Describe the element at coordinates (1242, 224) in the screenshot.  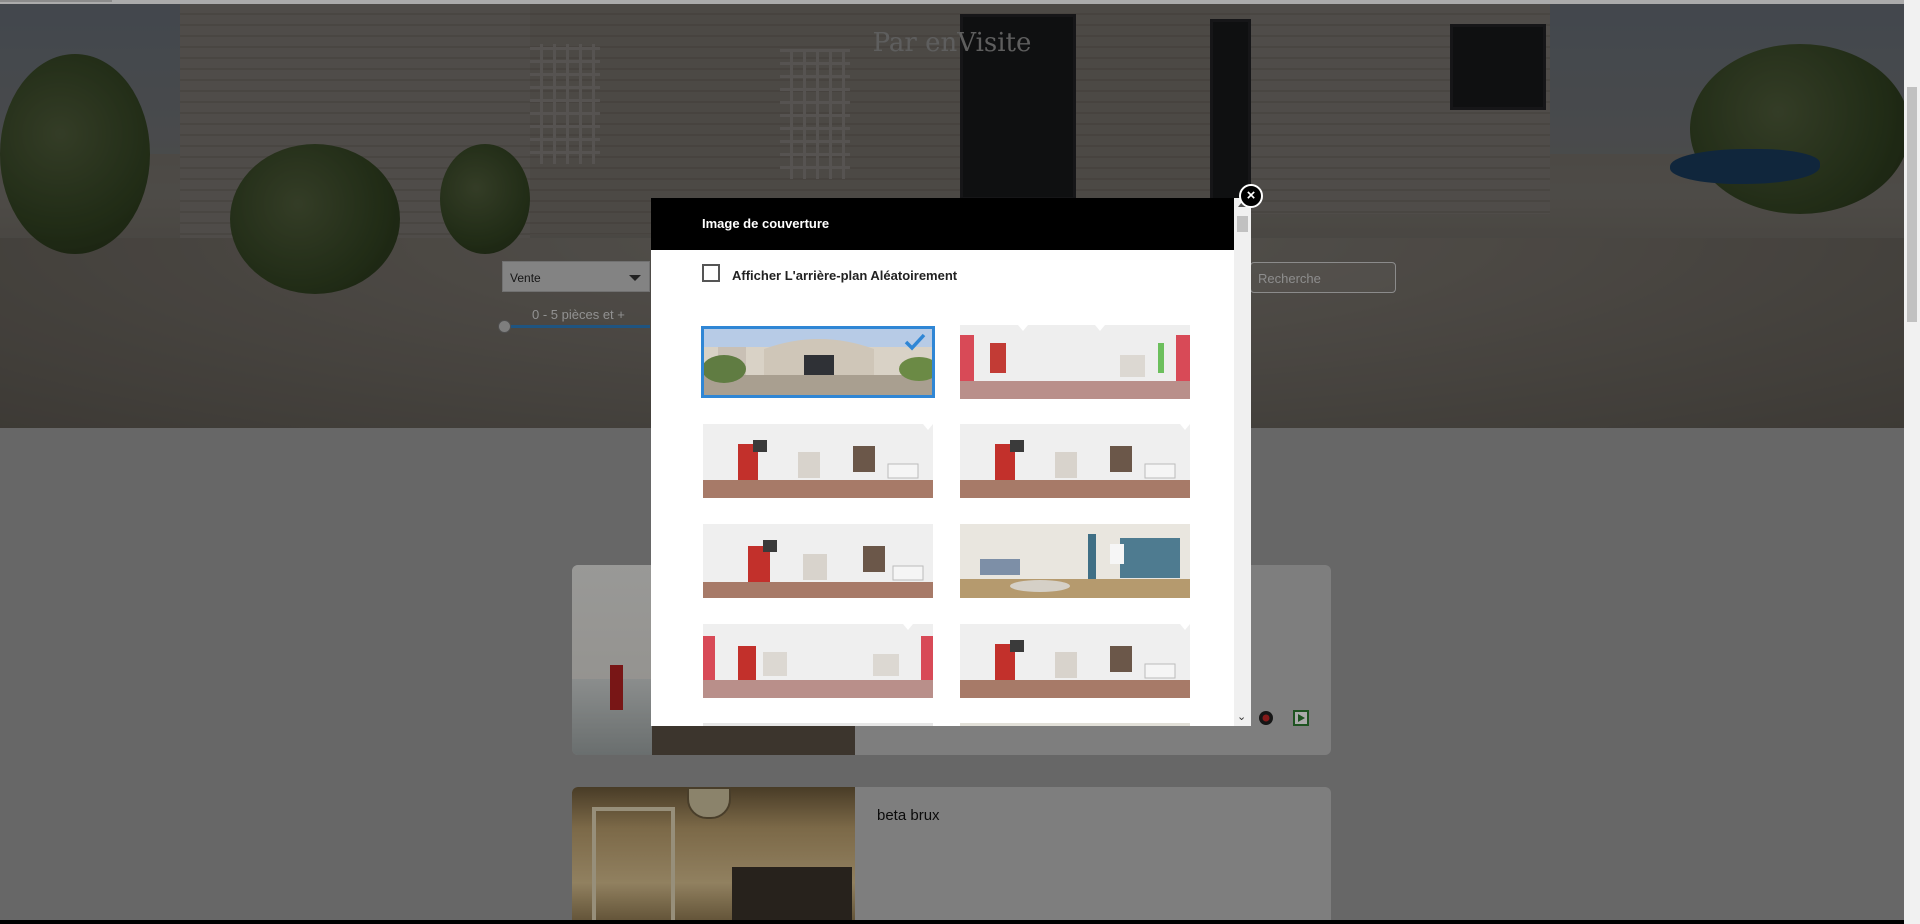
I see `modal-scroll-thumb` at that location.